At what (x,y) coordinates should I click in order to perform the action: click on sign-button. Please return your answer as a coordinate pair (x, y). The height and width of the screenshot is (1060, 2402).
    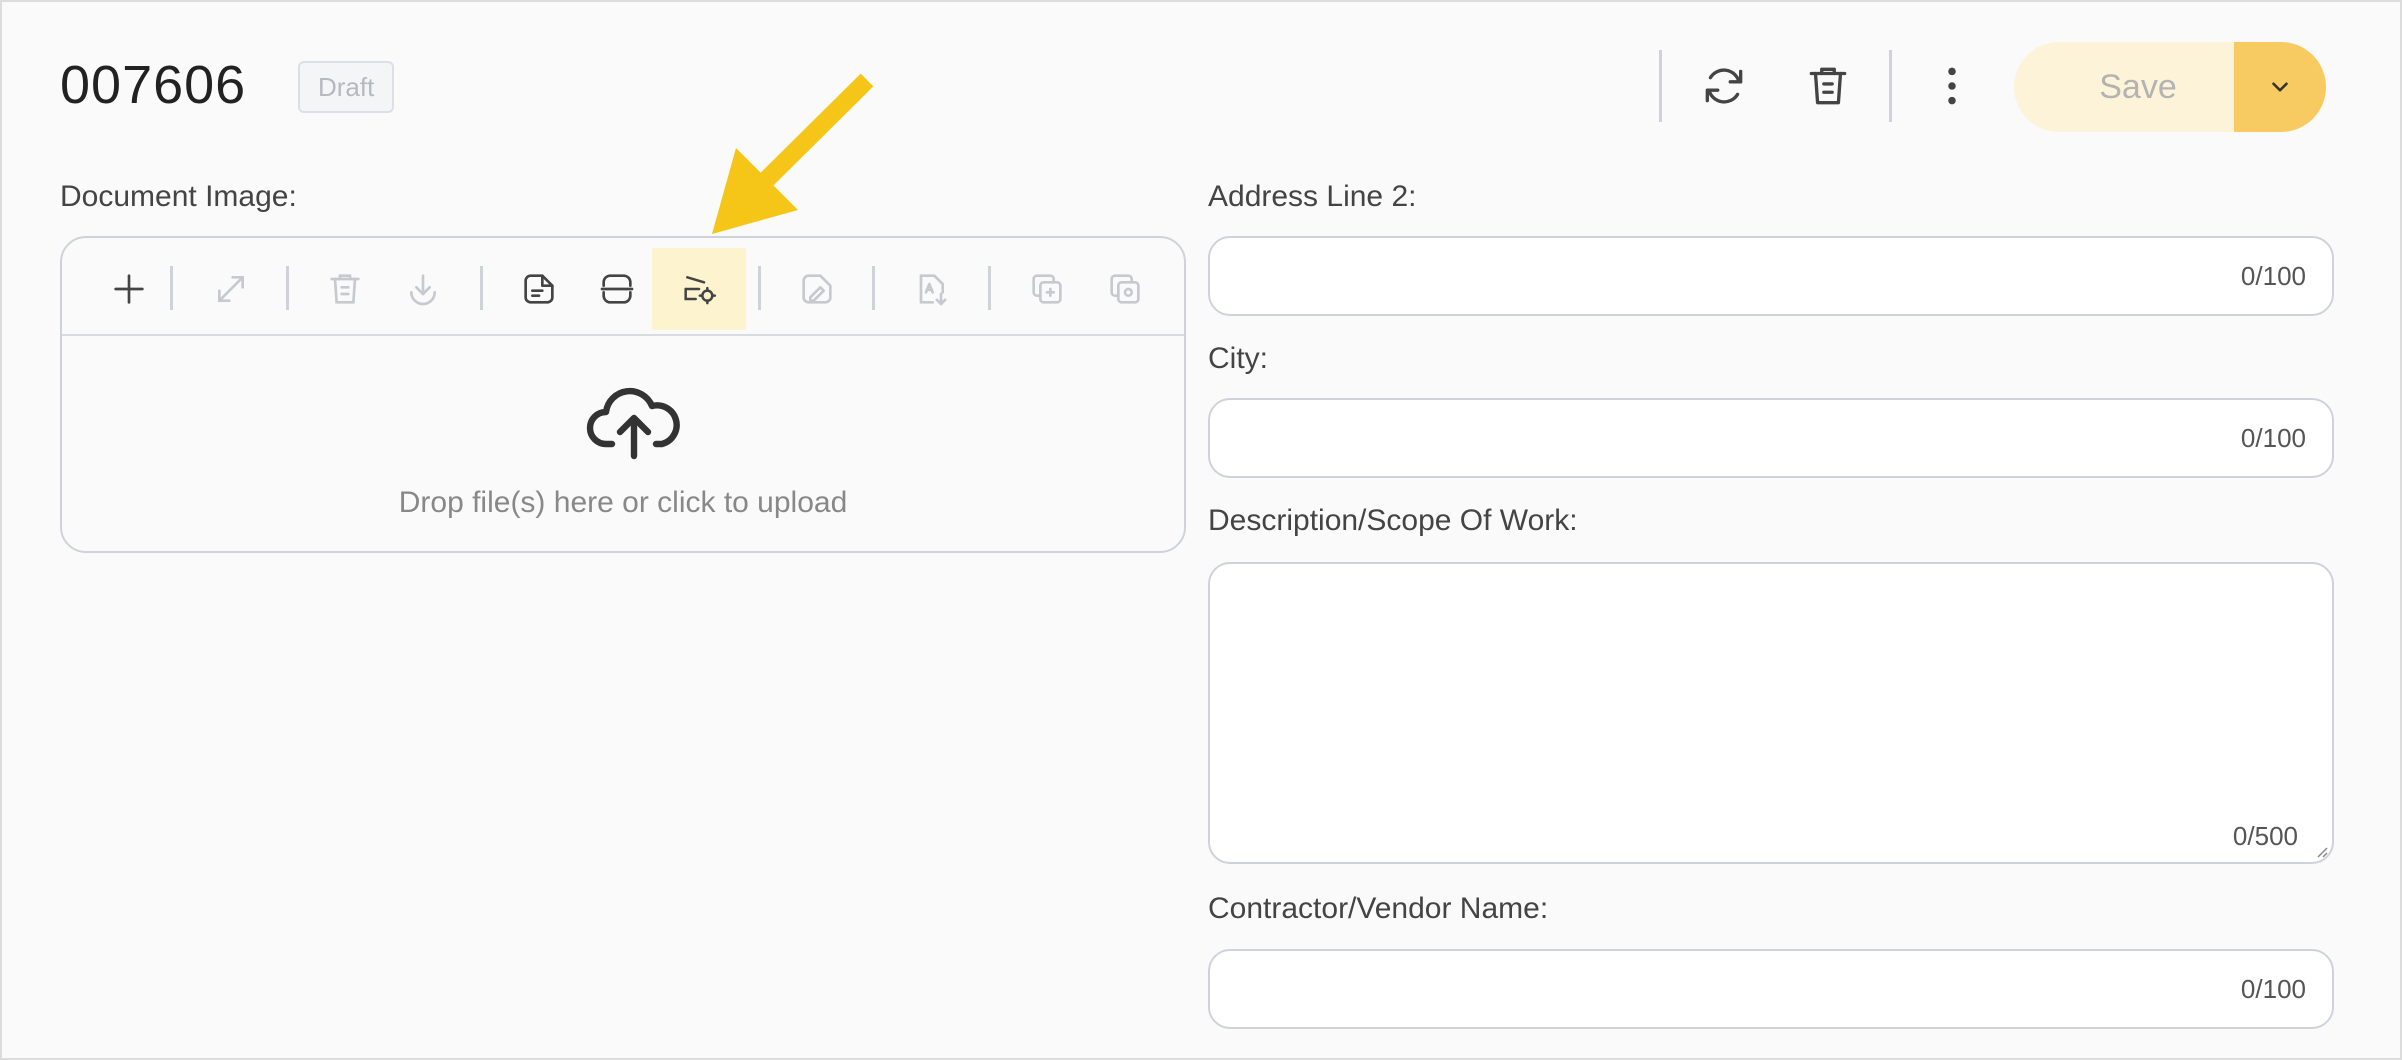
    Looking at the image, I should click on (817, 289).